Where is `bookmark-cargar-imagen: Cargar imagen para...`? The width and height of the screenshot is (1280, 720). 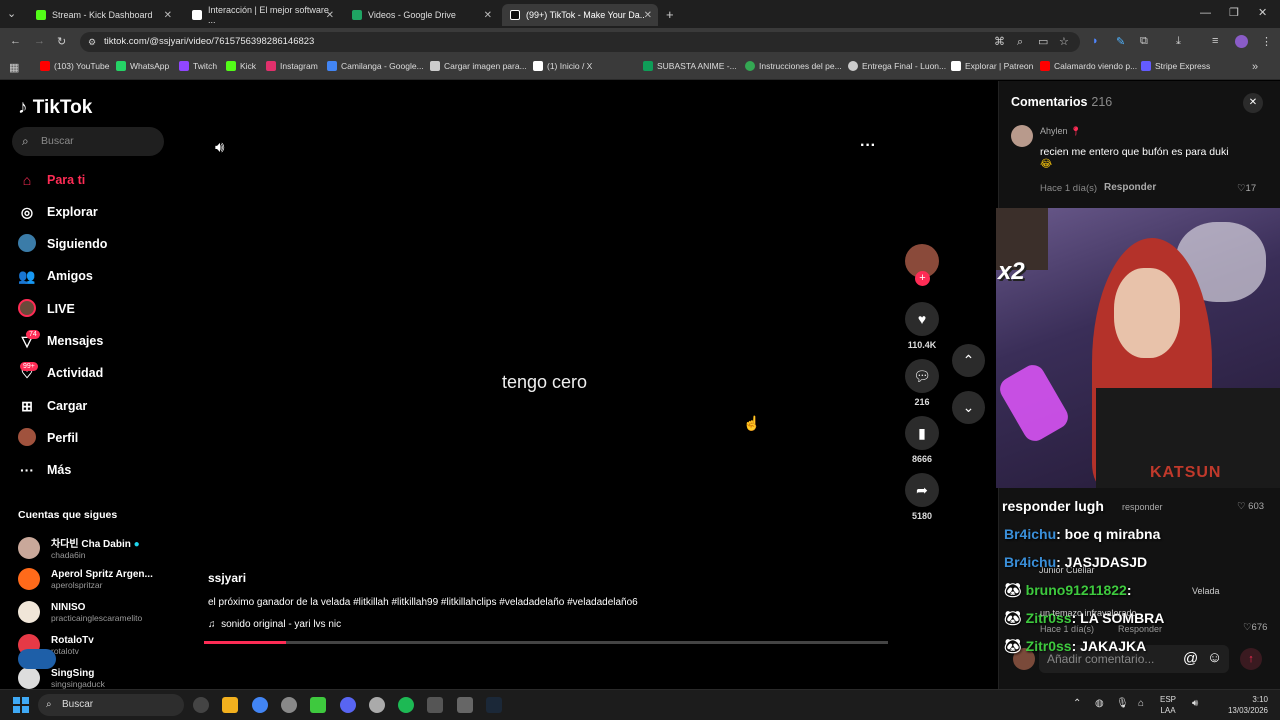 bookmark-cargar-imagen: Cargar imagen para... is located at coordinates (478, 66).